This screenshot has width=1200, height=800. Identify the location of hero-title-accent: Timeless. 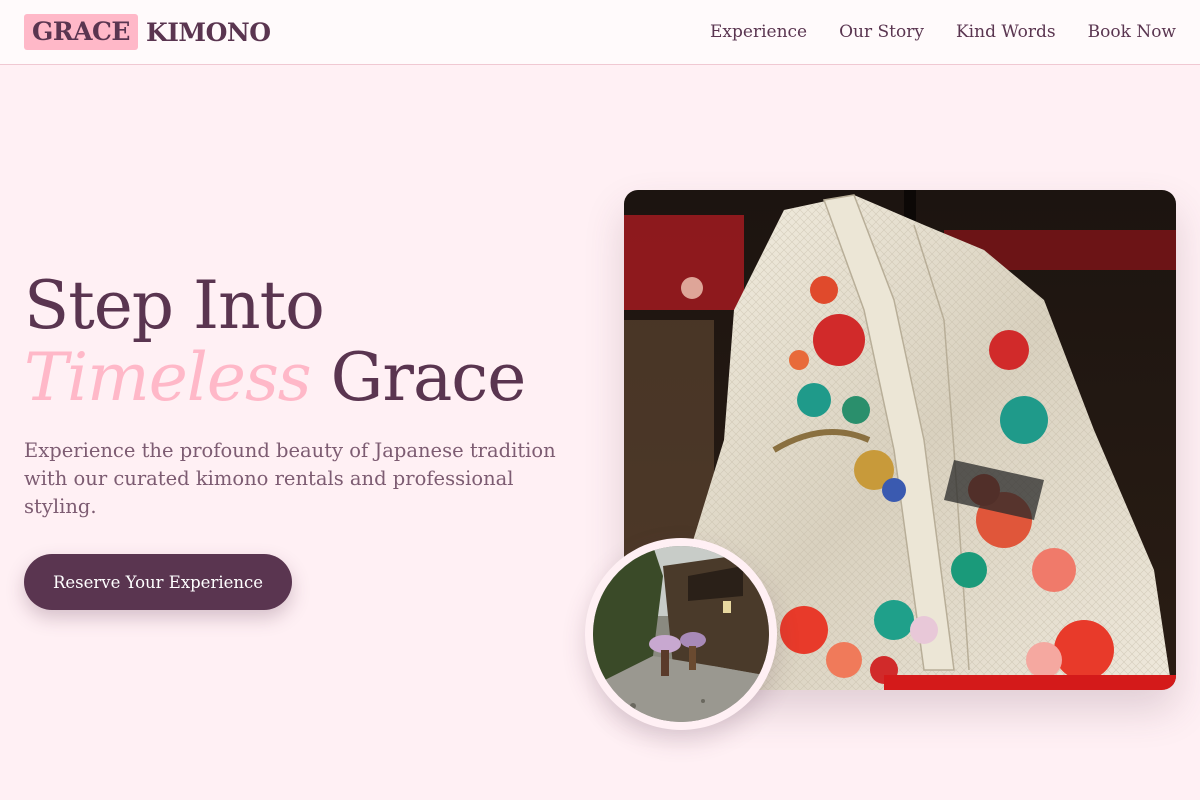
(168, 377).